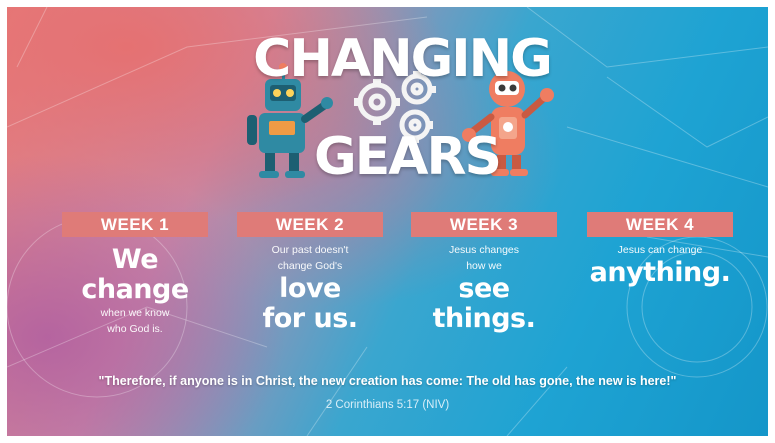 This screenshot has width=775, height=443. Describe the element at coordinates (310, 266) in the screenshot. I see `week-2-caption-line2: change God's` at that location.